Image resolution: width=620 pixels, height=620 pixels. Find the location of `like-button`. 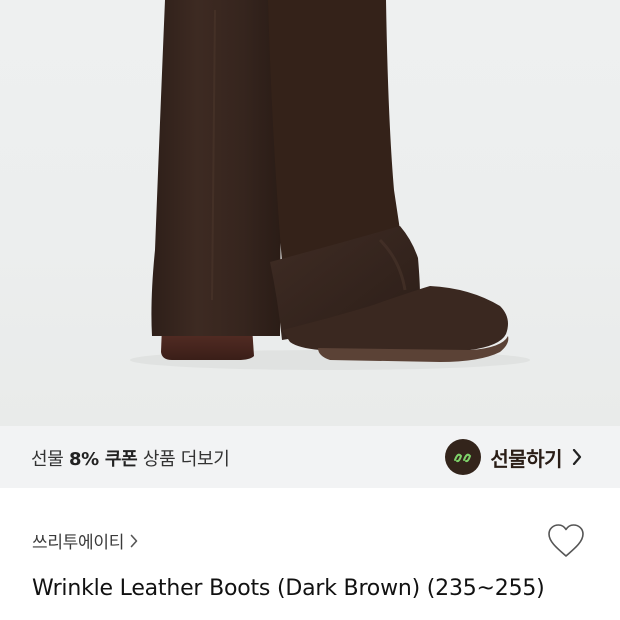

like-button is located at coordinates (566, 541).